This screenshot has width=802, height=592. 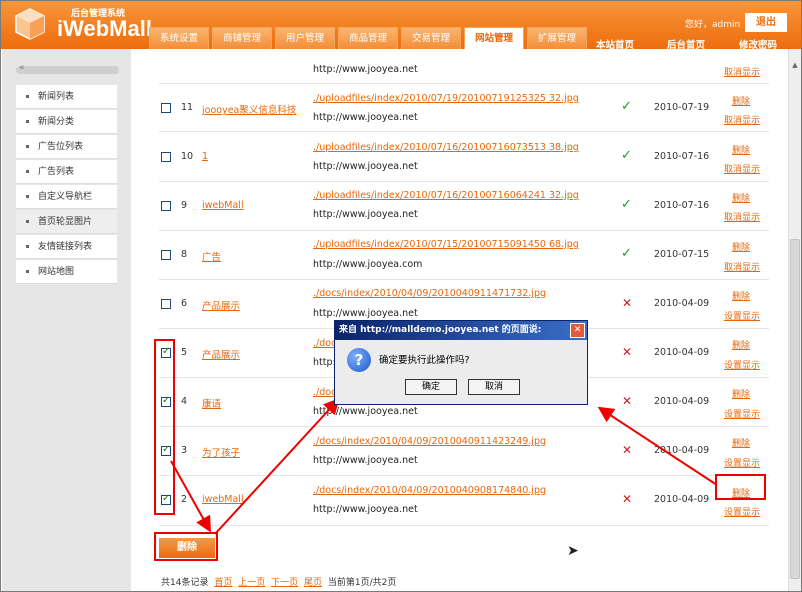 I want to click on status-ok-icon: ✓, so click(x=626, y=204).